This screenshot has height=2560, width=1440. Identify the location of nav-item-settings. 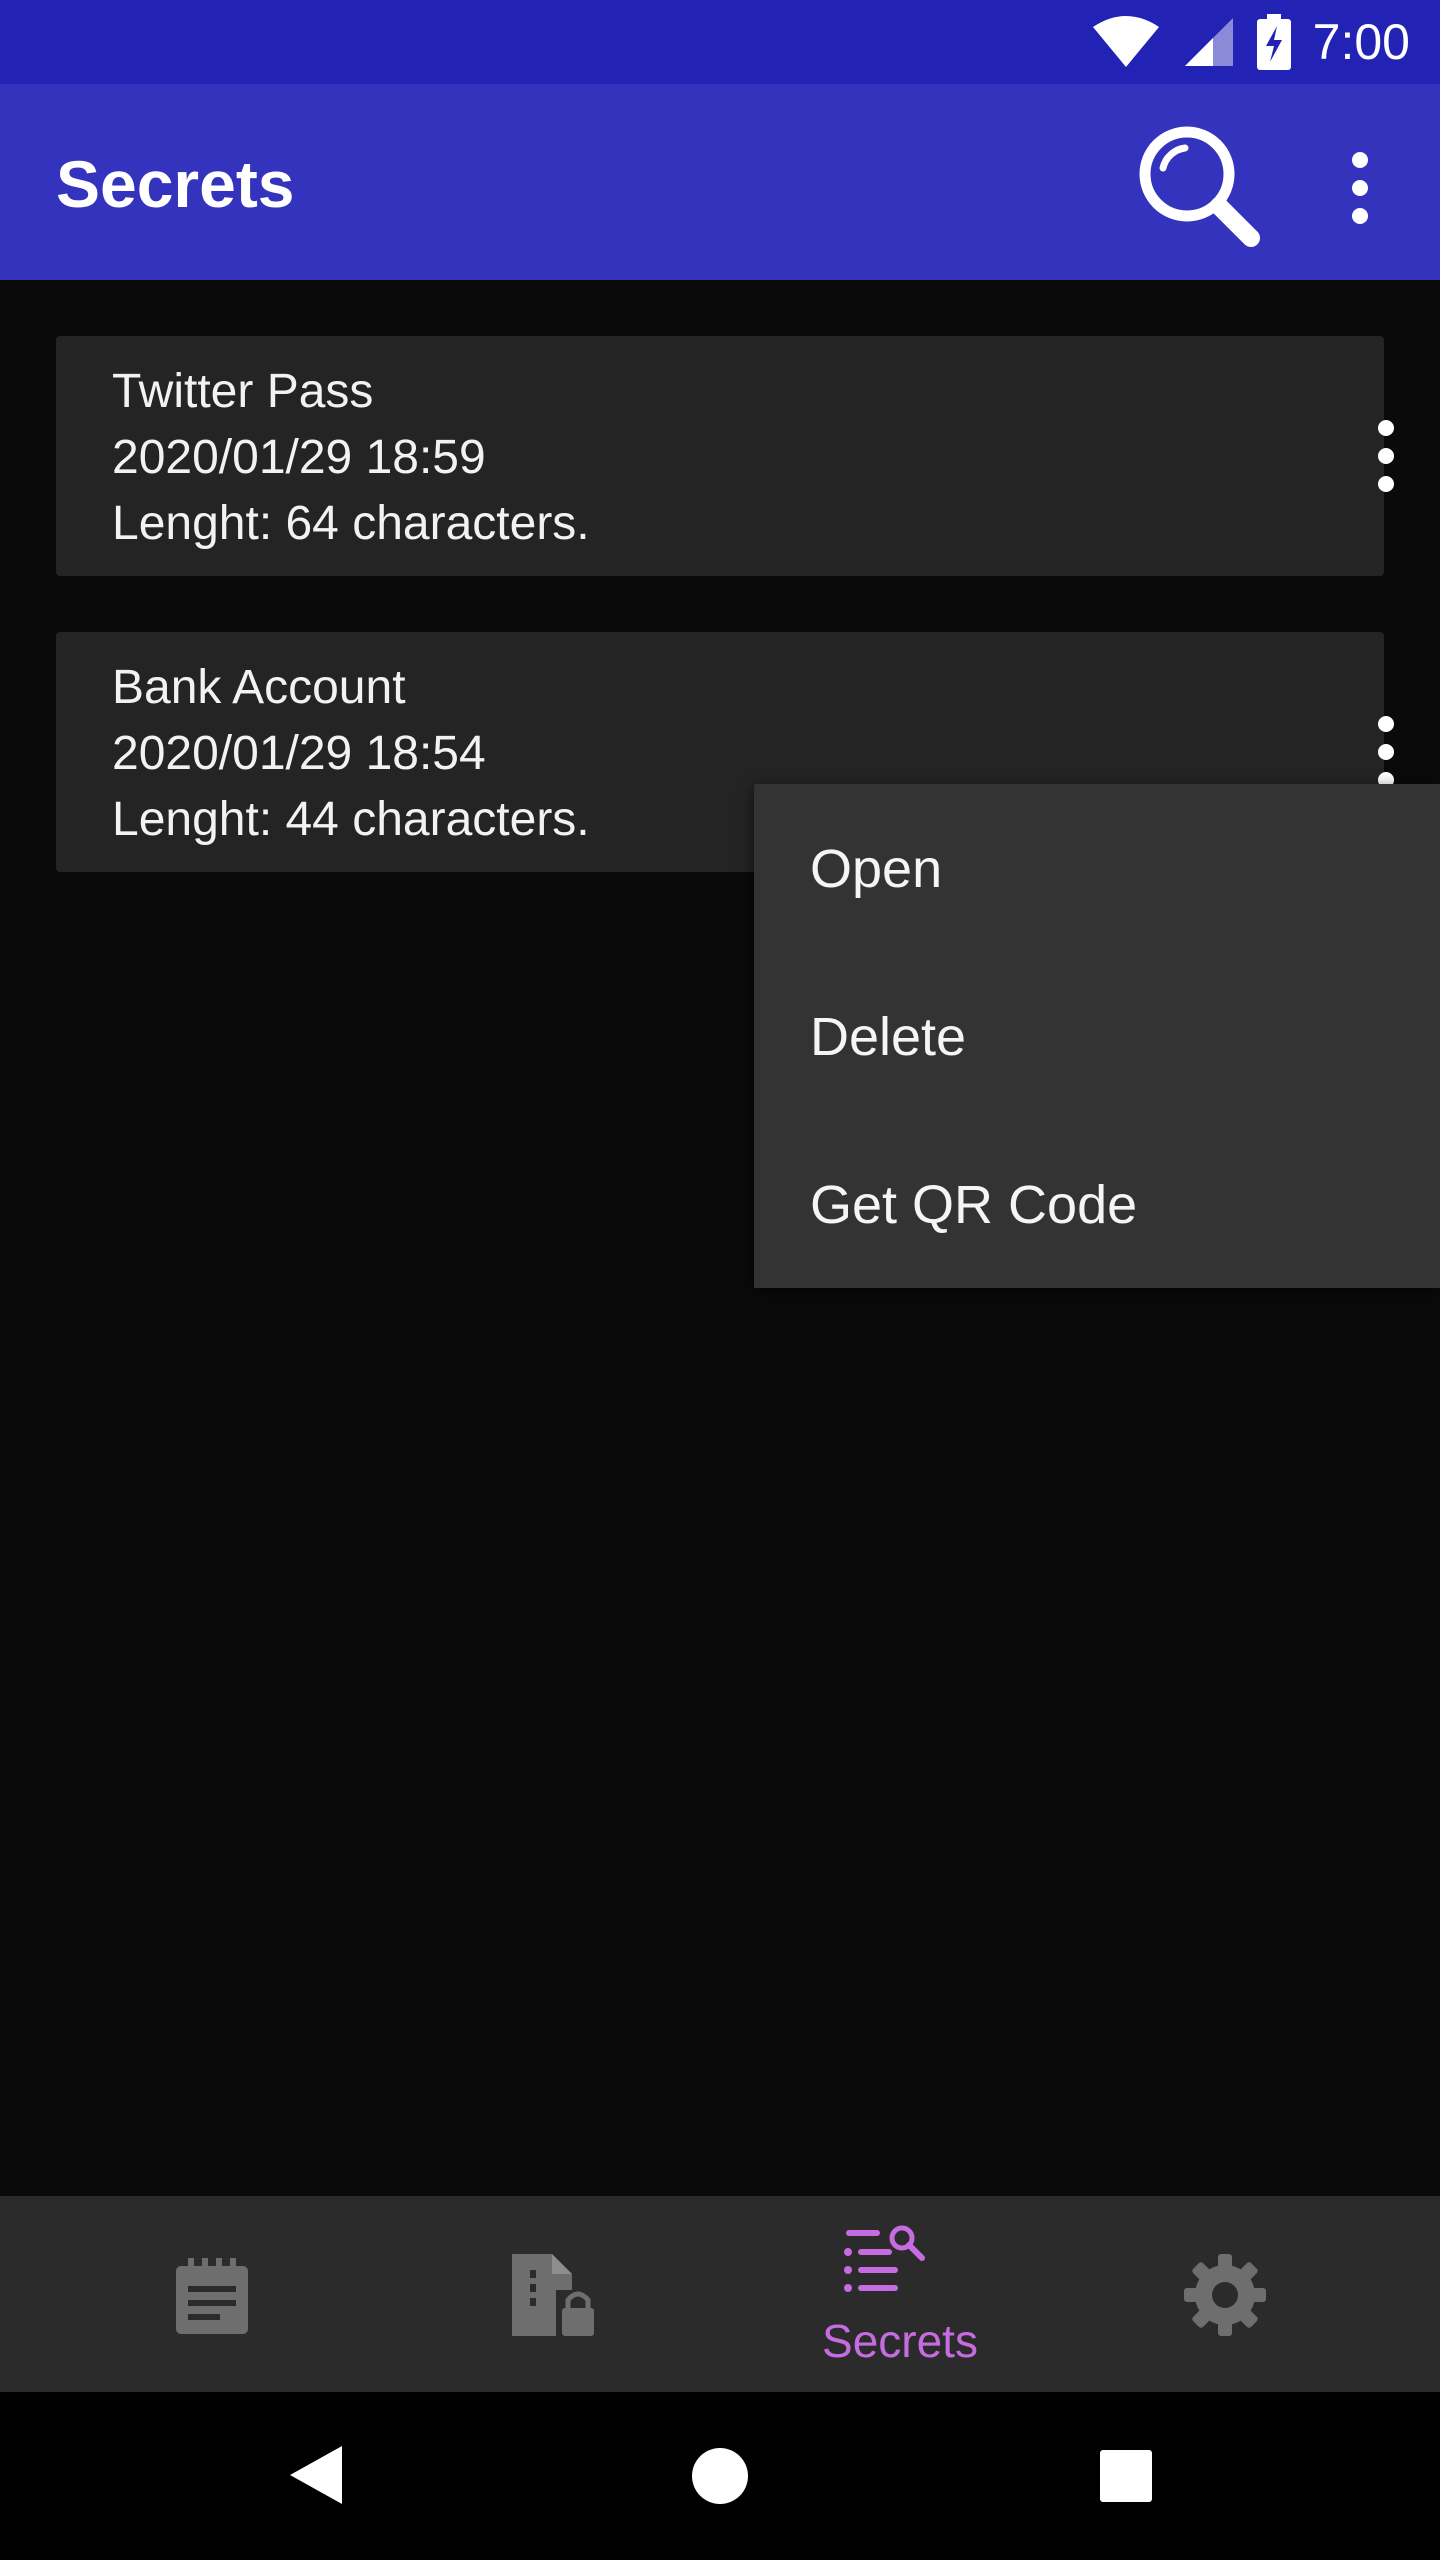
(1260, 2294).